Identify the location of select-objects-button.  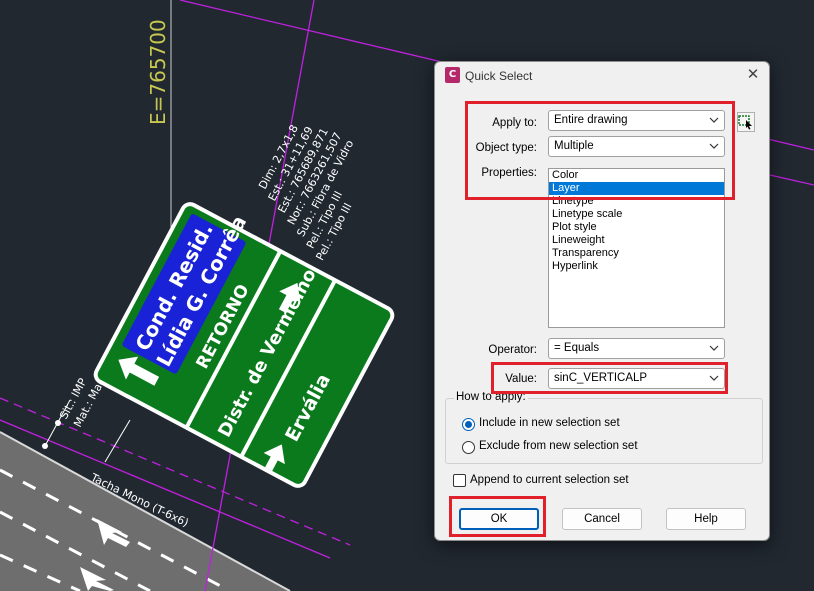
(746, 122).